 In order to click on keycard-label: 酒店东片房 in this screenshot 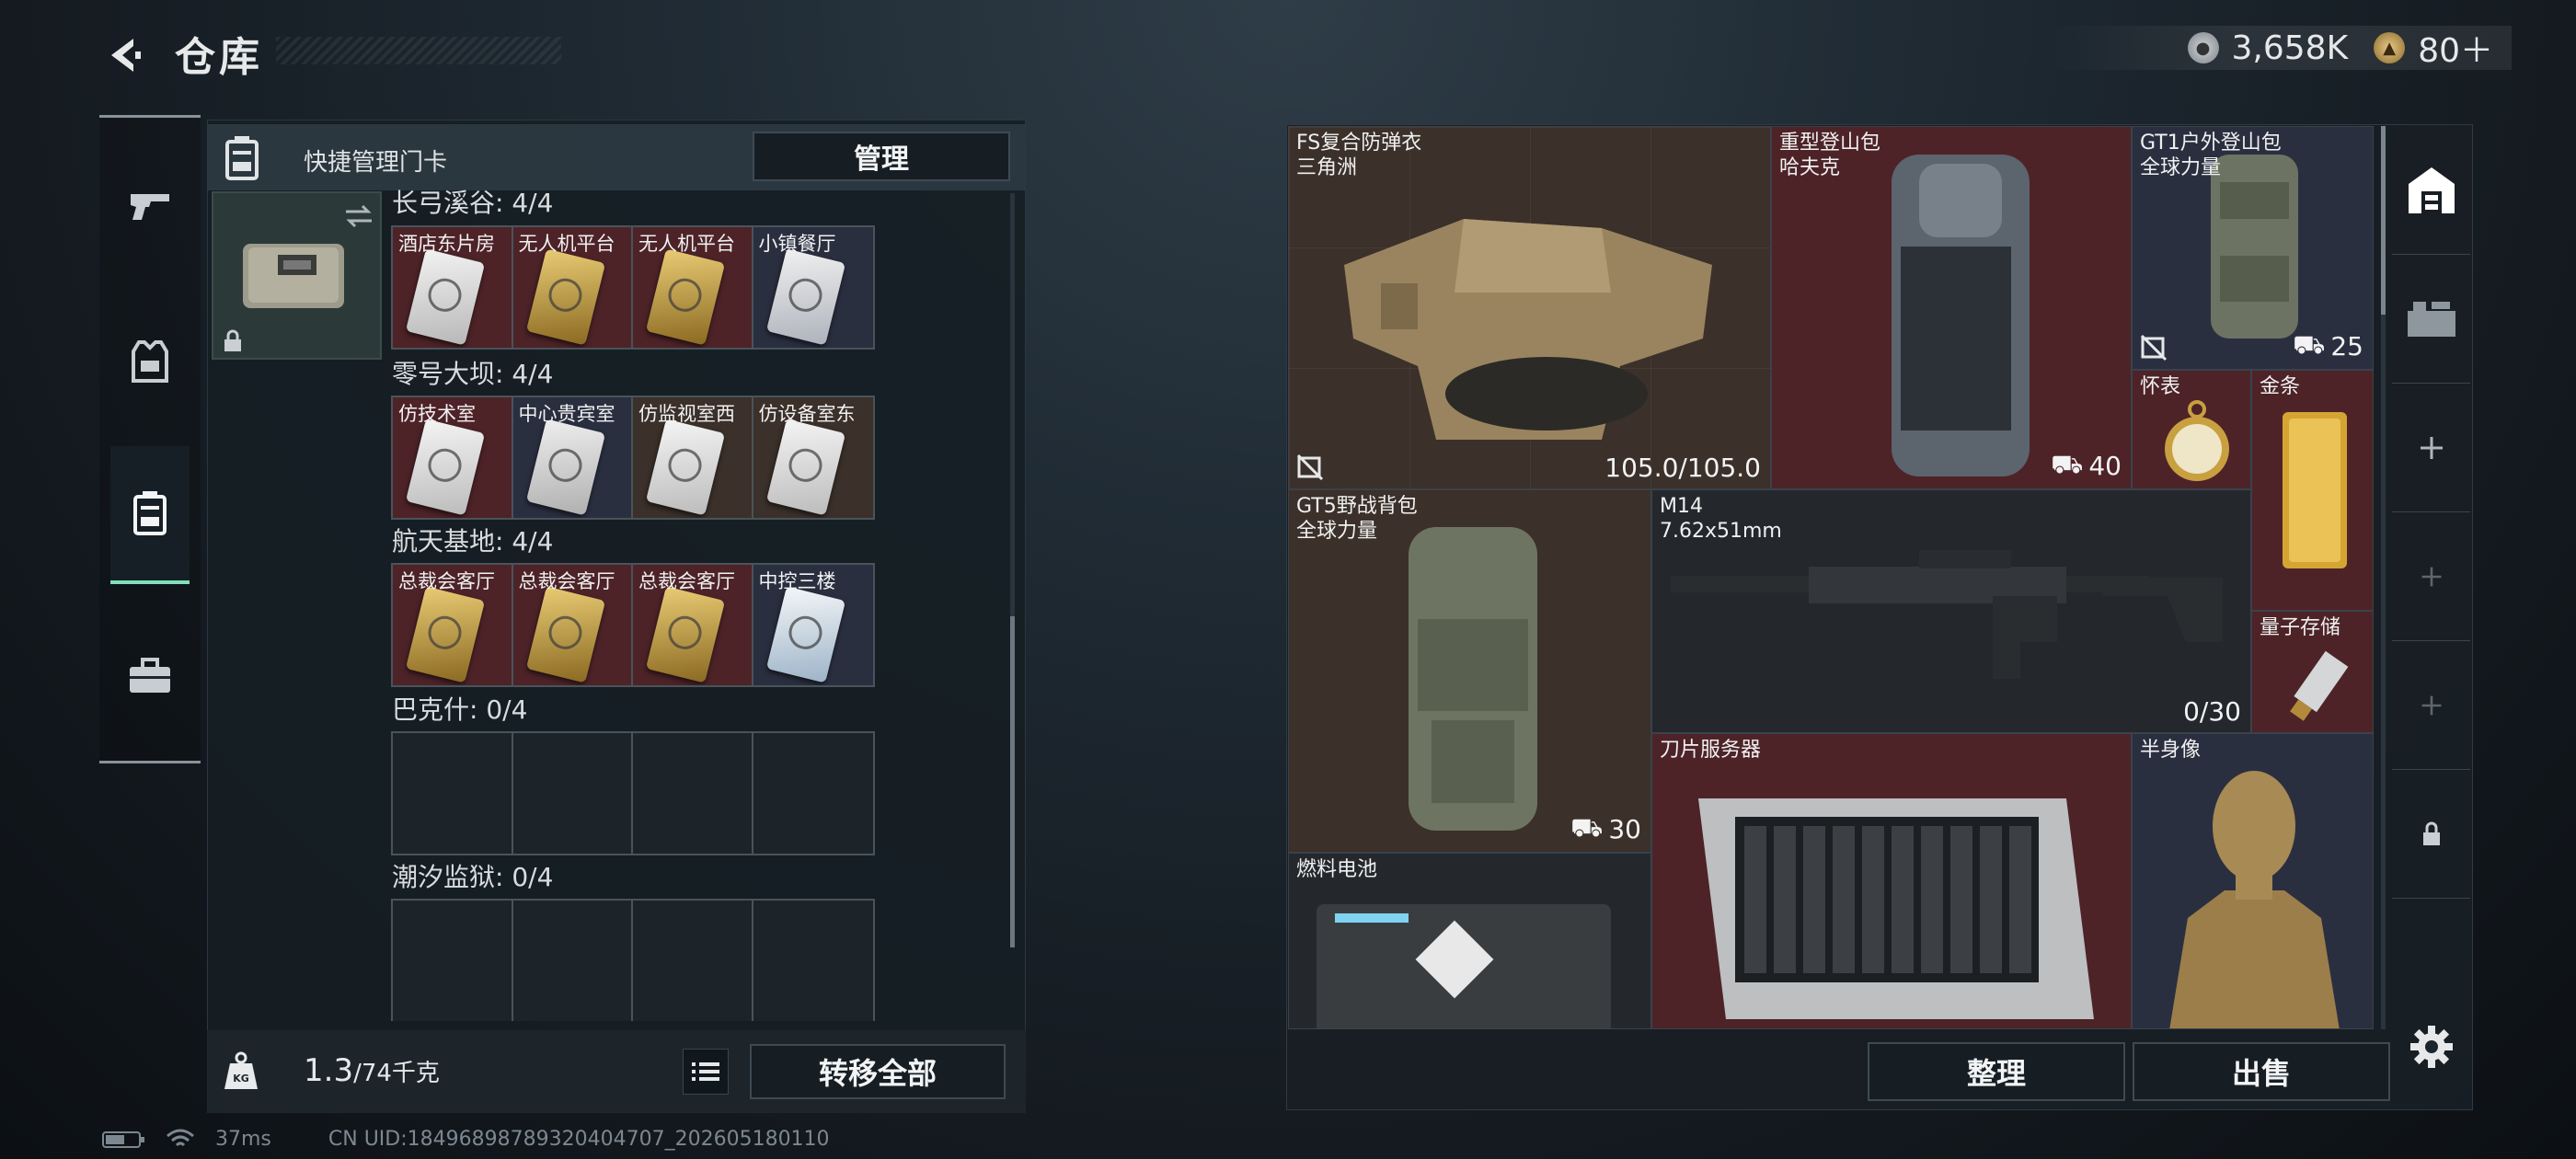, I will do `click(446, 244)`.